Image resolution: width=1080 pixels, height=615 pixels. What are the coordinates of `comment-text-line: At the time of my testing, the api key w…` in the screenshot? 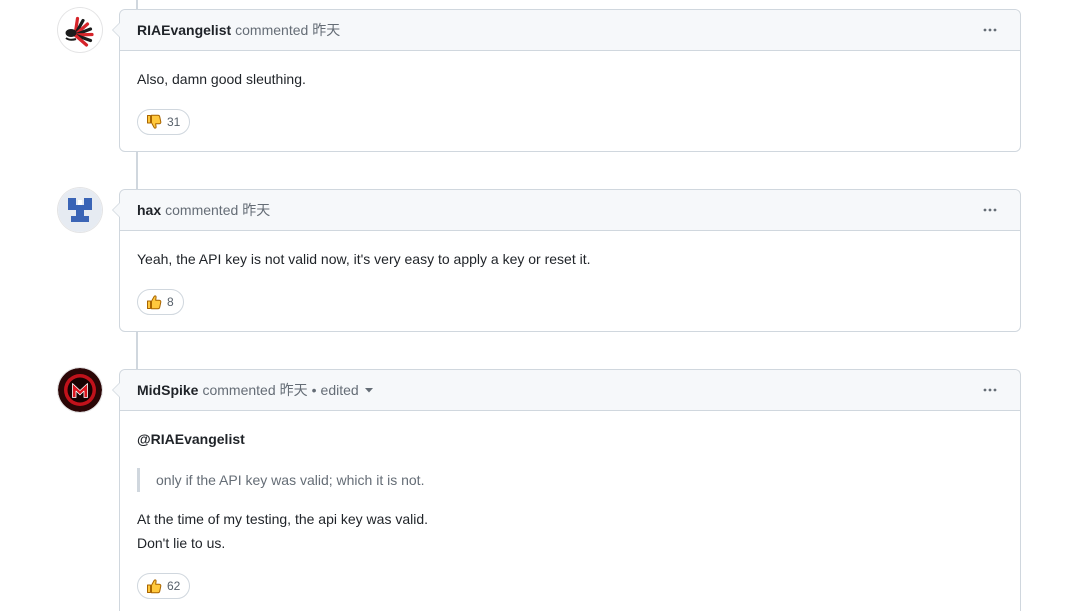 It's located at (283, 519).